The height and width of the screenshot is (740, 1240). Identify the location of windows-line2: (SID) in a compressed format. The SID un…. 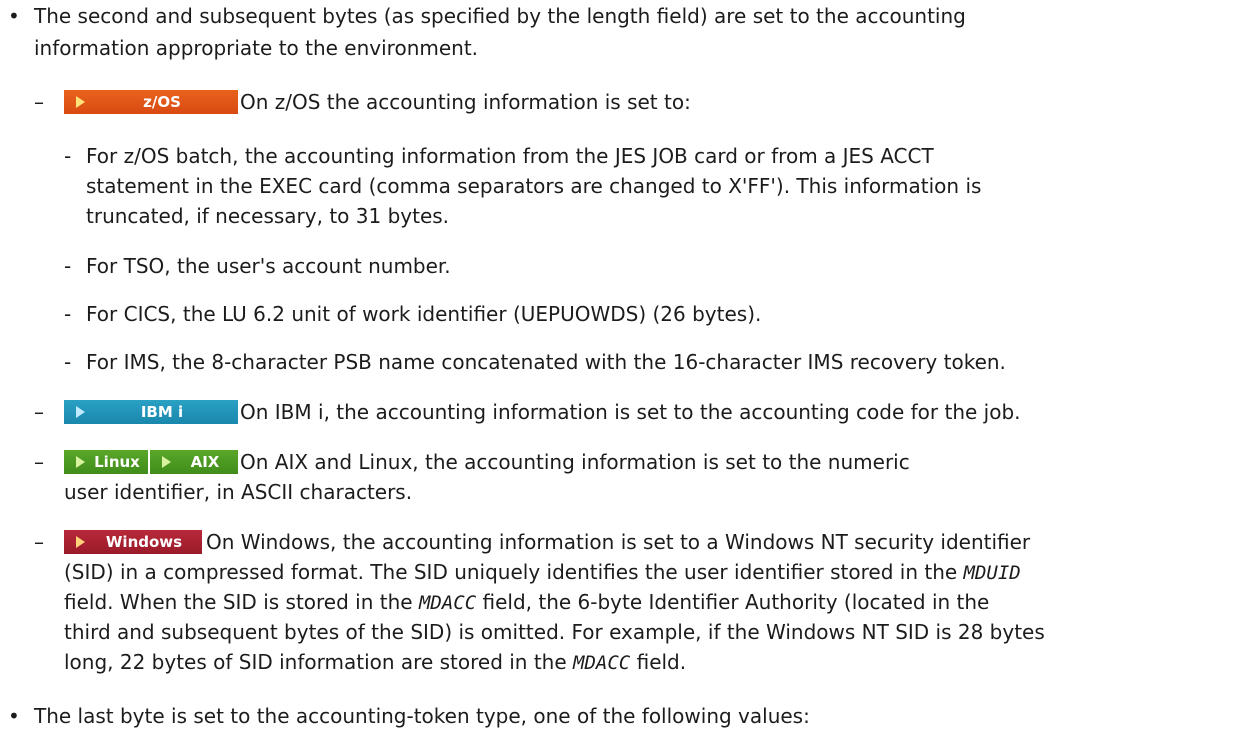
(542, 572).